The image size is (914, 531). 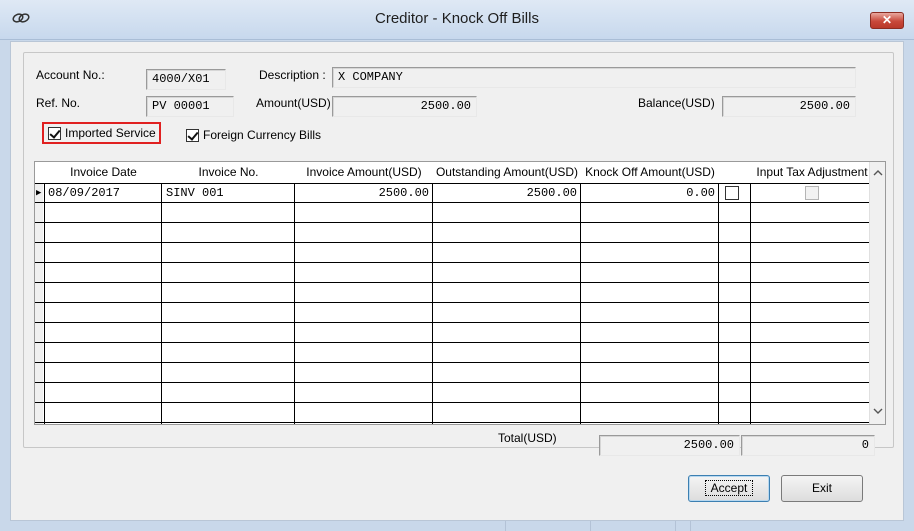 What do you see at coordinates (808, 445) in the screenshot?
I see `knock-off-total-field: 0` at bounding box center [808, 445].